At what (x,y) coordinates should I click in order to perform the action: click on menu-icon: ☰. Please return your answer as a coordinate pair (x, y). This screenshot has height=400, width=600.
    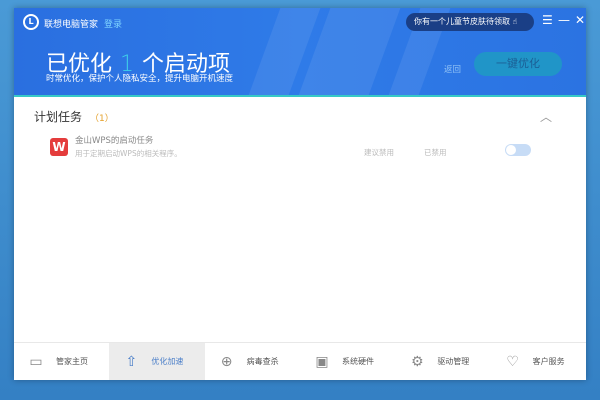
    Looking at the image, I should click on (547, 20).